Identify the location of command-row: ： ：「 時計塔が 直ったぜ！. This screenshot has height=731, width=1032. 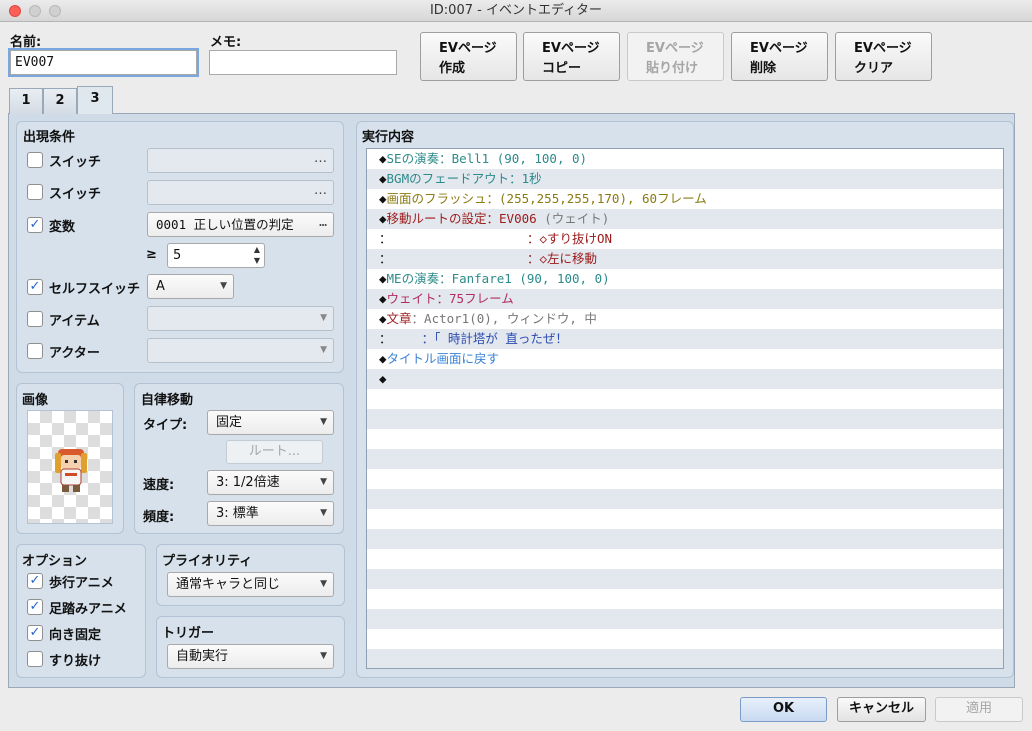
(685, 339).